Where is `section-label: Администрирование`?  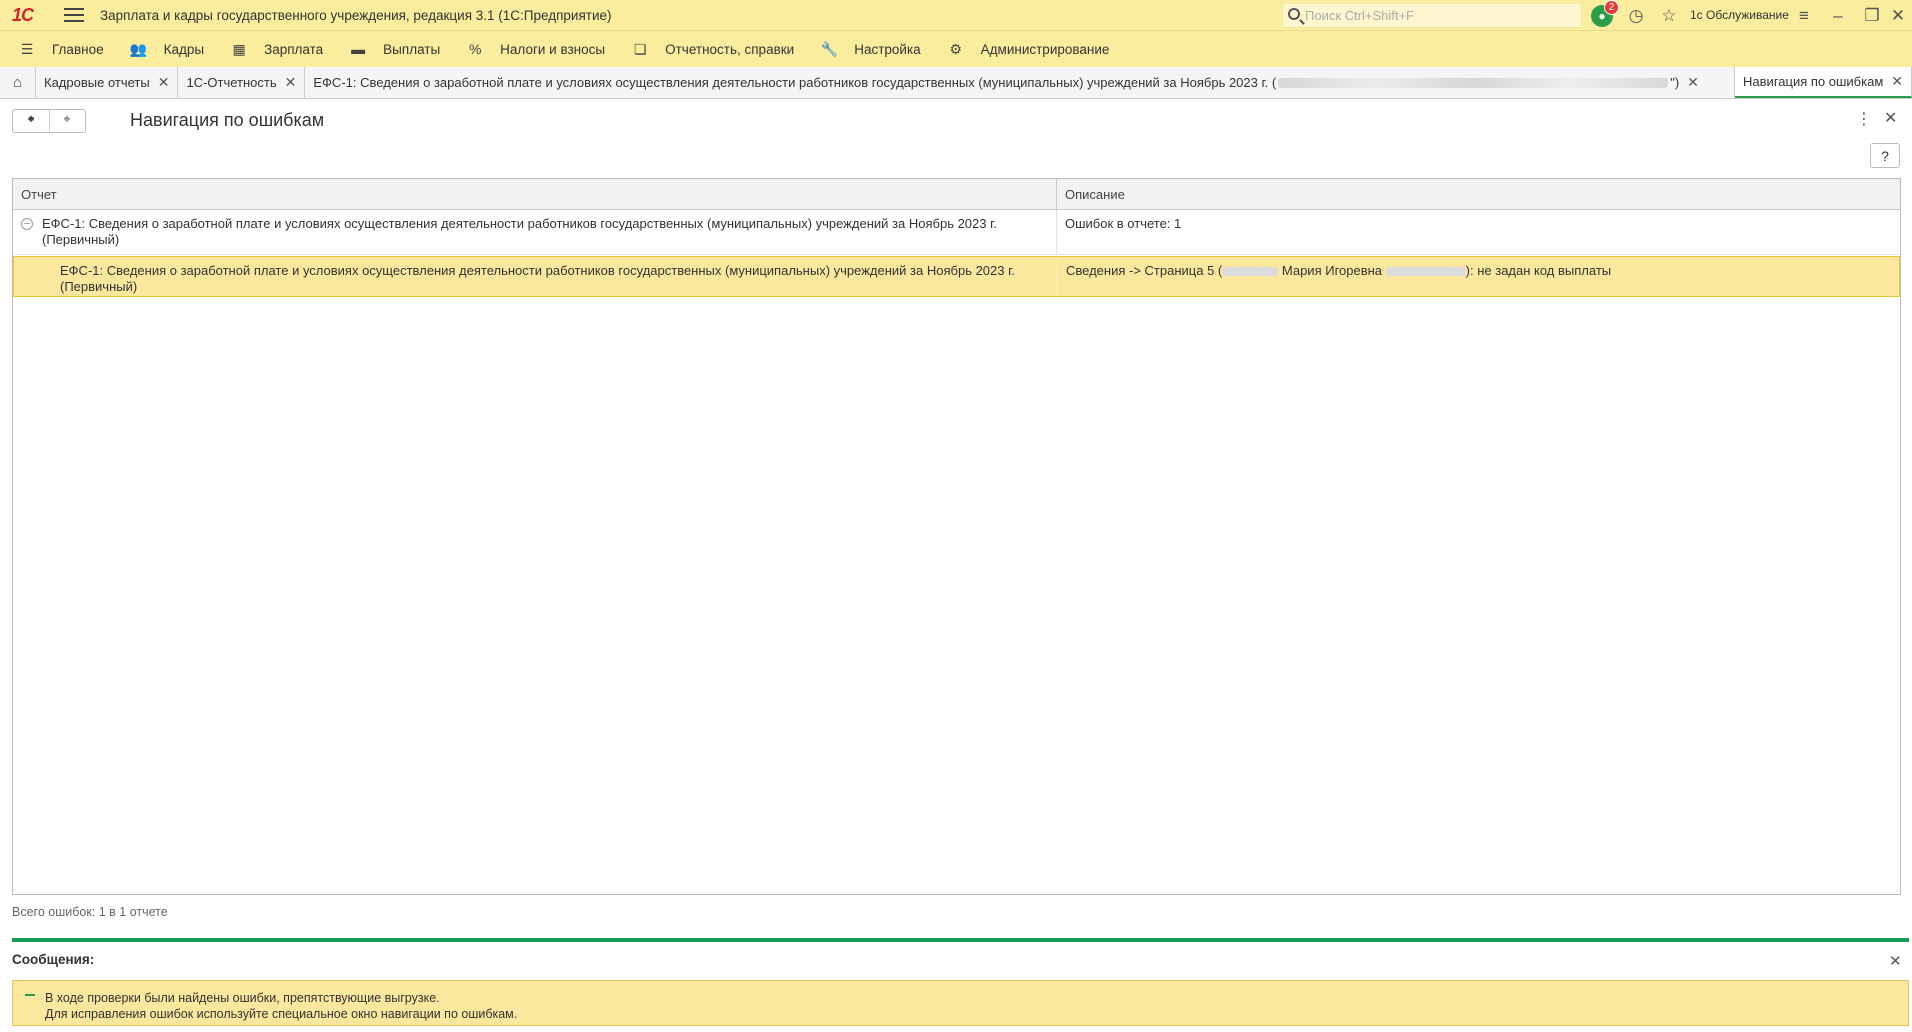
section-label: Администрирование is located at coordinates (1045, 49).